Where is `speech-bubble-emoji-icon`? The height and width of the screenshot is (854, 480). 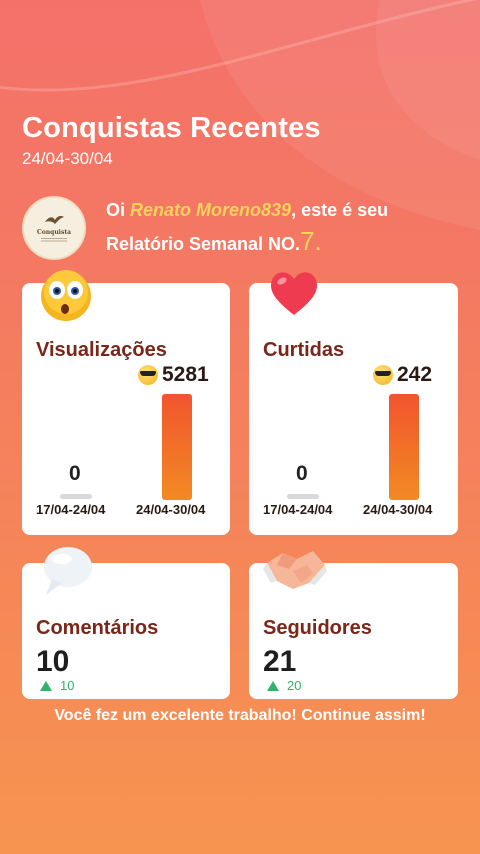
speech-bubble-emoji-icon is located at coordinates (68, 571).